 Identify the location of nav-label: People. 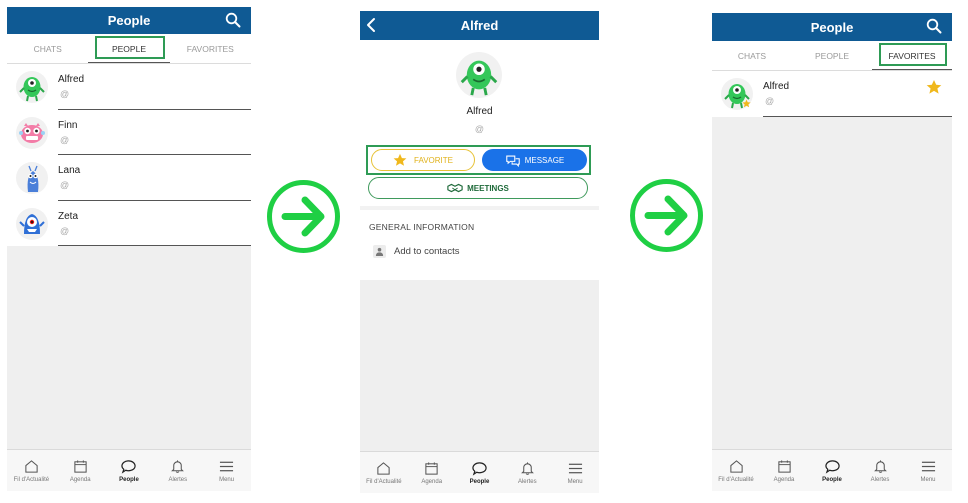
(479, 481).